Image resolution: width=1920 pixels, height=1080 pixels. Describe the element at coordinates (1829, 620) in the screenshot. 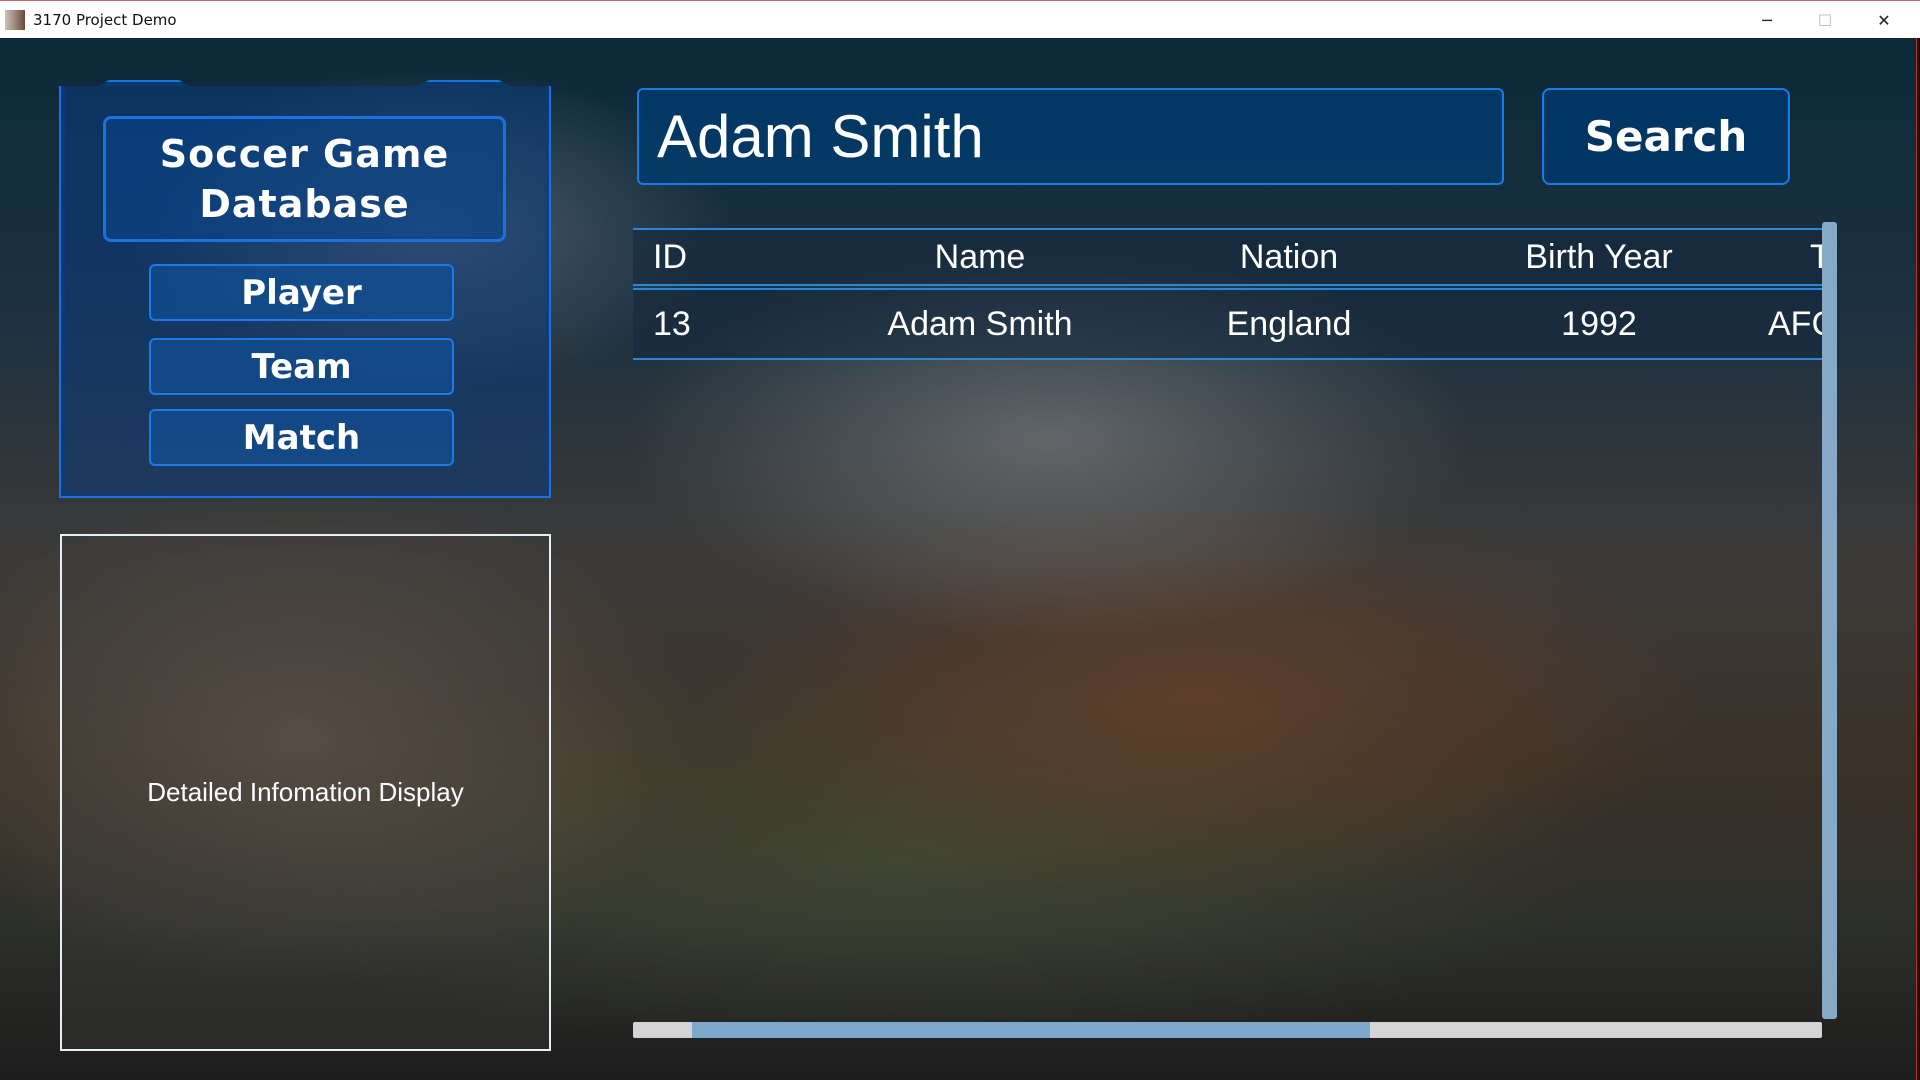

I see `vertical-scrollbar` at that location.